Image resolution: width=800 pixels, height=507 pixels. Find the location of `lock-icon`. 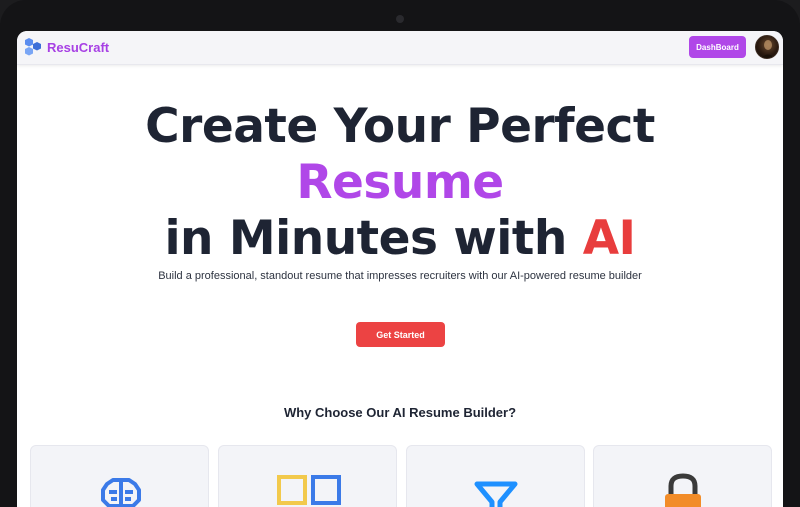

lock-icon is located at coordinates (683, 490).